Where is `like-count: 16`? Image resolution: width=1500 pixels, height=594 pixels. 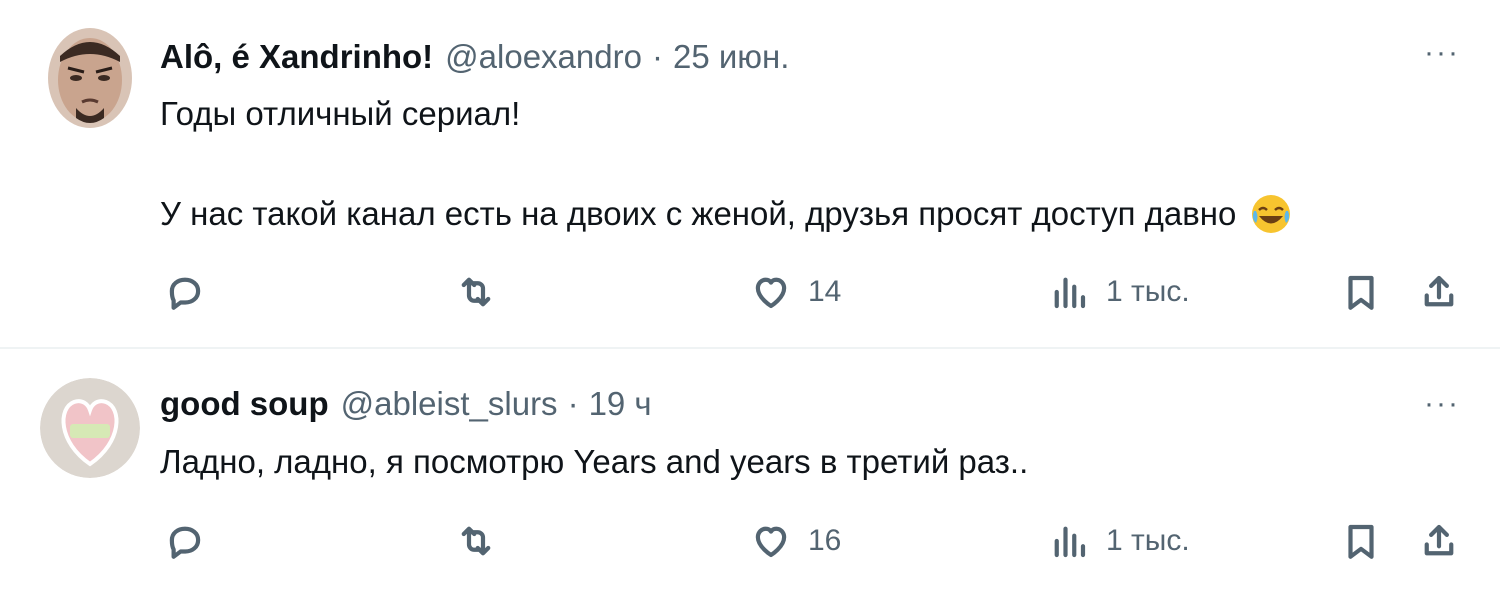 like-count: 16 is located at coordinates (825, 540).